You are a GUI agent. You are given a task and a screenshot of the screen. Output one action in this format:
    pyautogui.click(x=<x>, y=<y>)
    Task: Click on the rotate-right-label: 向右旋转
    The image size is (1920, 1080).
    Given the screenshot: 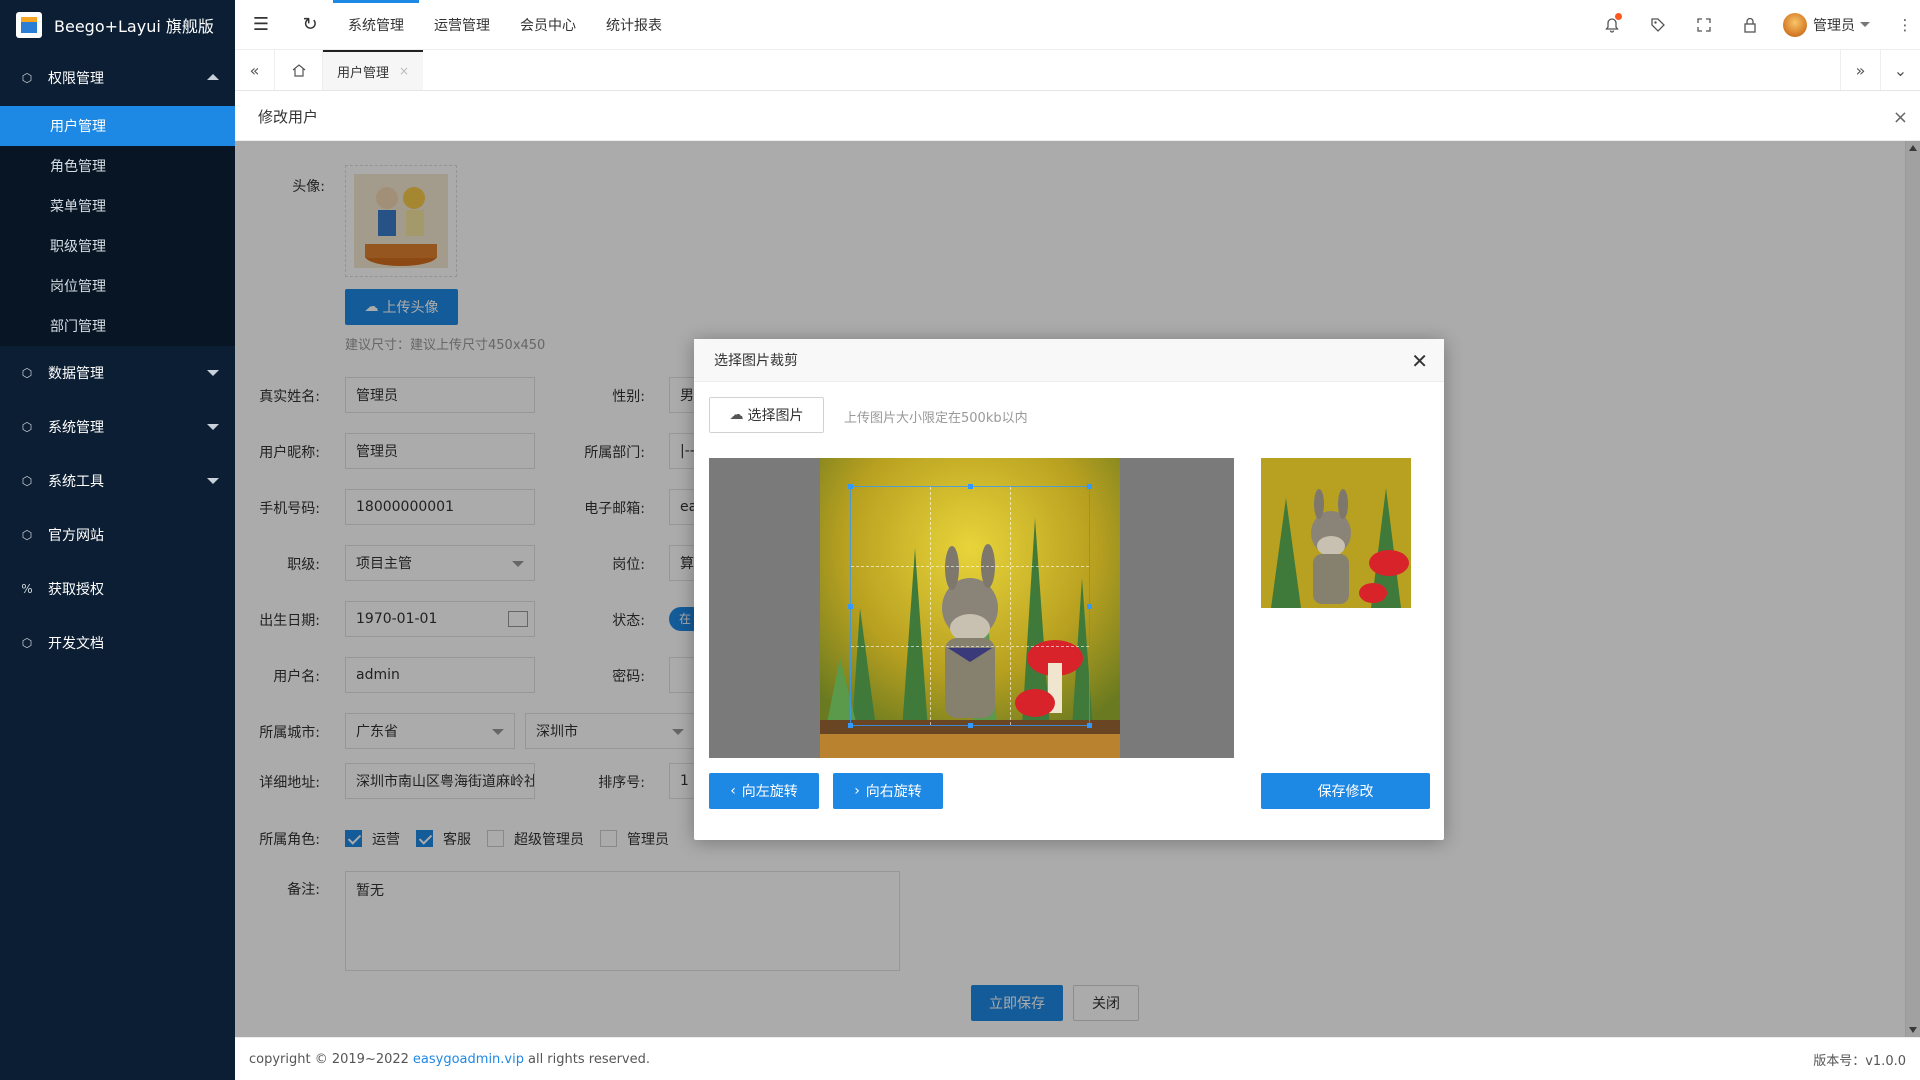 What is the action you would take?
    pyautogui.click(x=893, y=792)
    